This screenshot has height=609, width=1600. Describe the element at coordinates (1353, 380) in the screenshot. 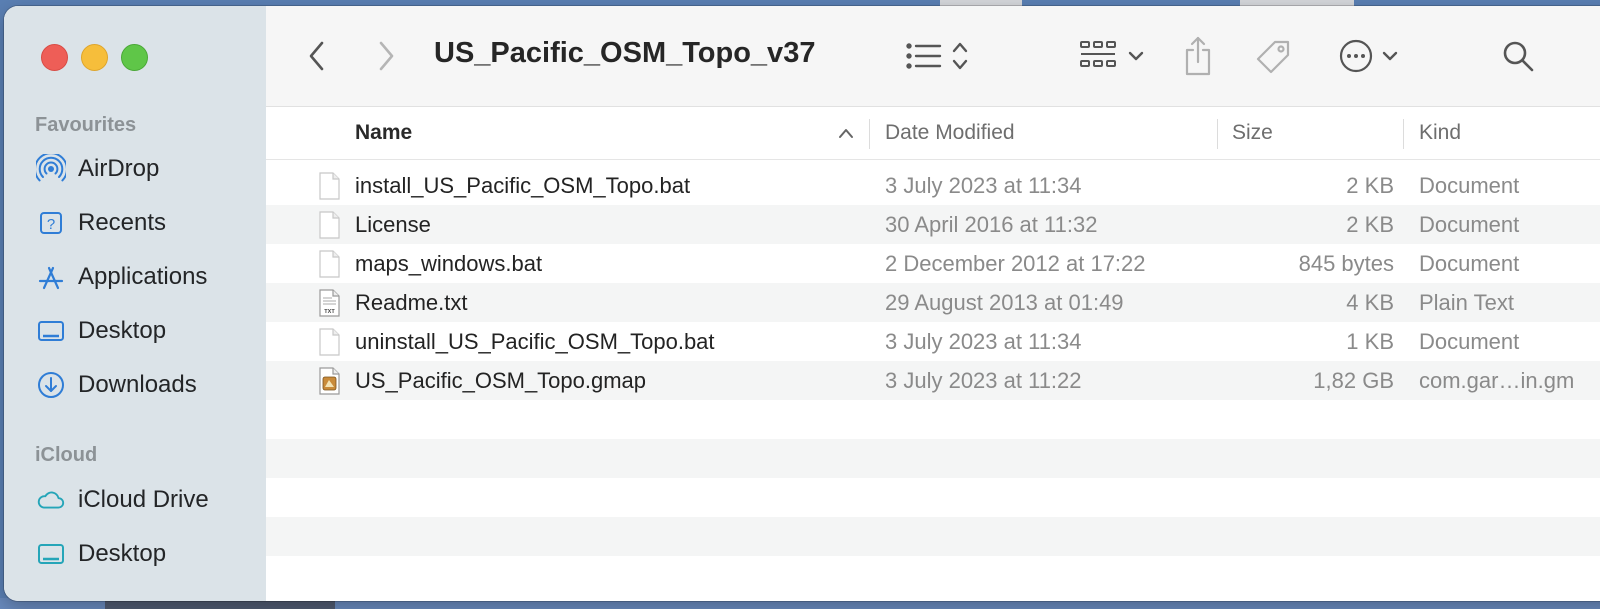

I see `file-size: 1,82 GB` at that location.